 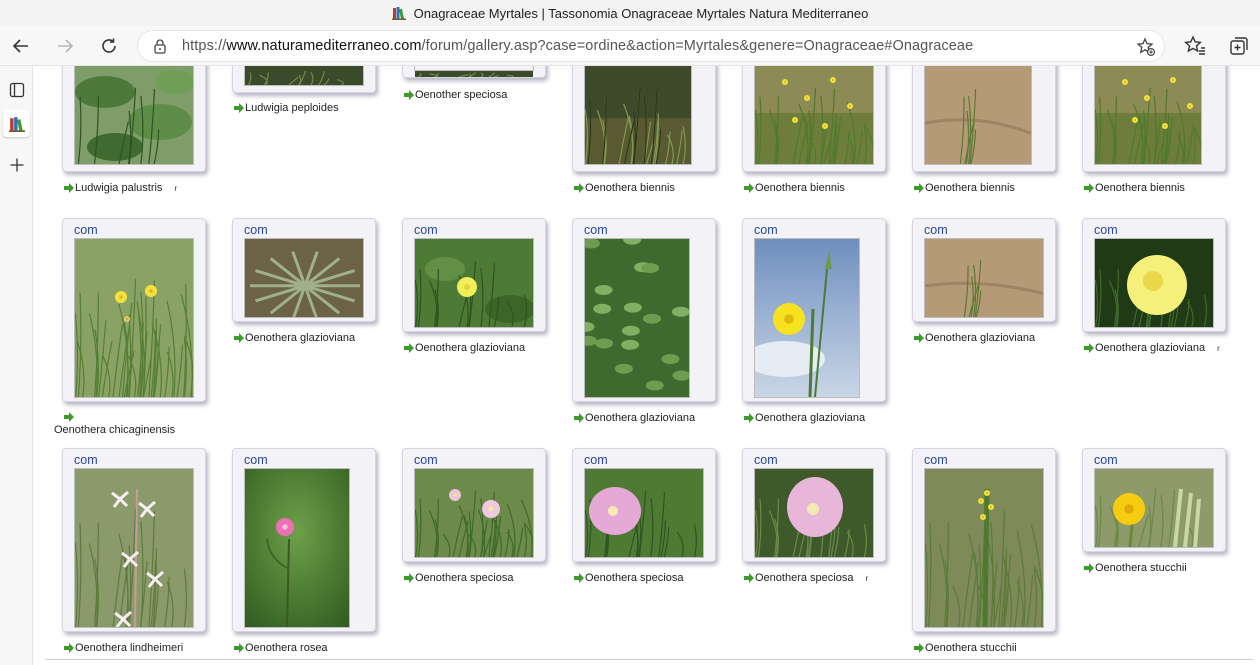 I want to click on forward-button, so click(x=65, y=46).